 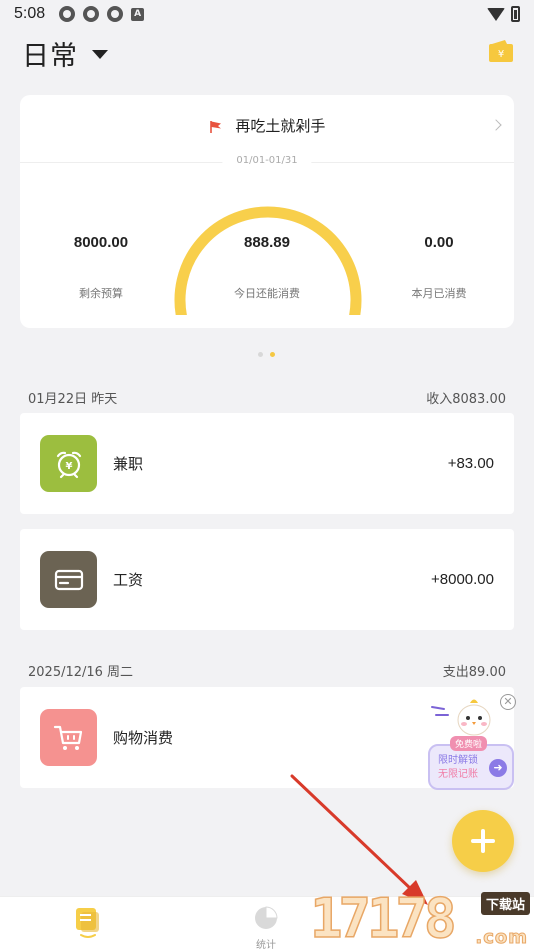 I want to click on pie-chart-icon, so click(x=266, y=917).